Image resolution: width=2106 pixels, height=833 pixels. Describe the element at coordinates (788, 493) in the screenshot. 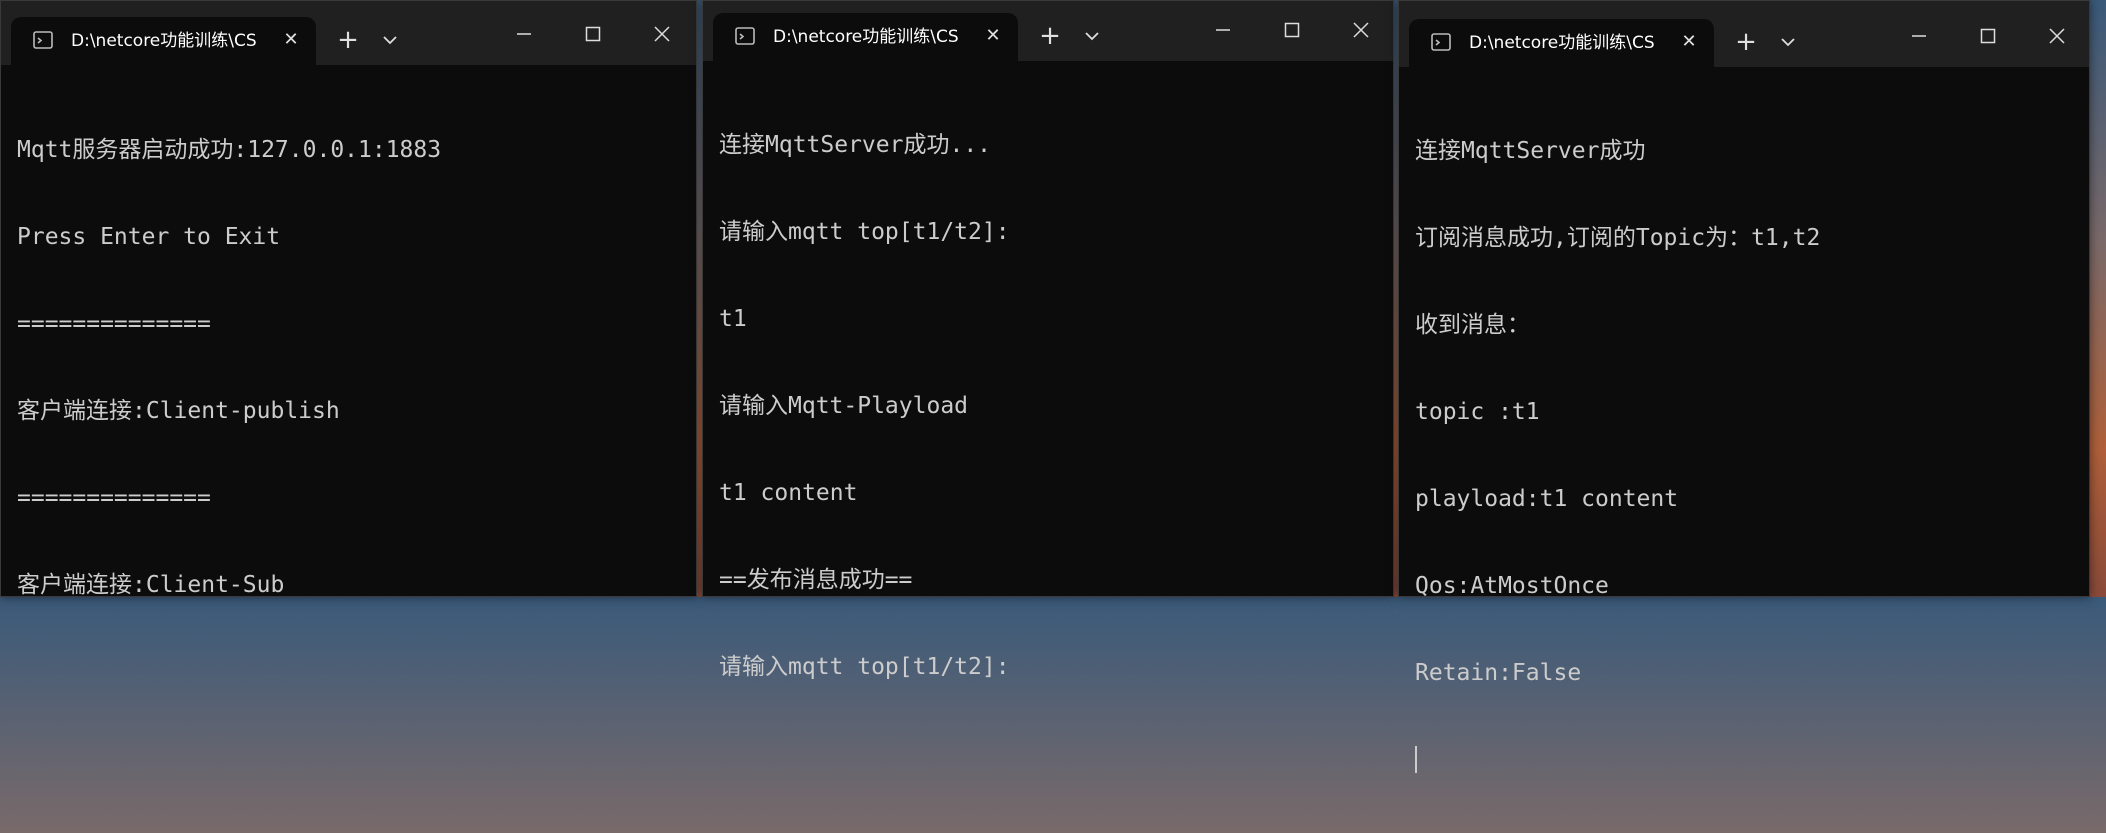

I see `terminal-line: t1 content` at that location.